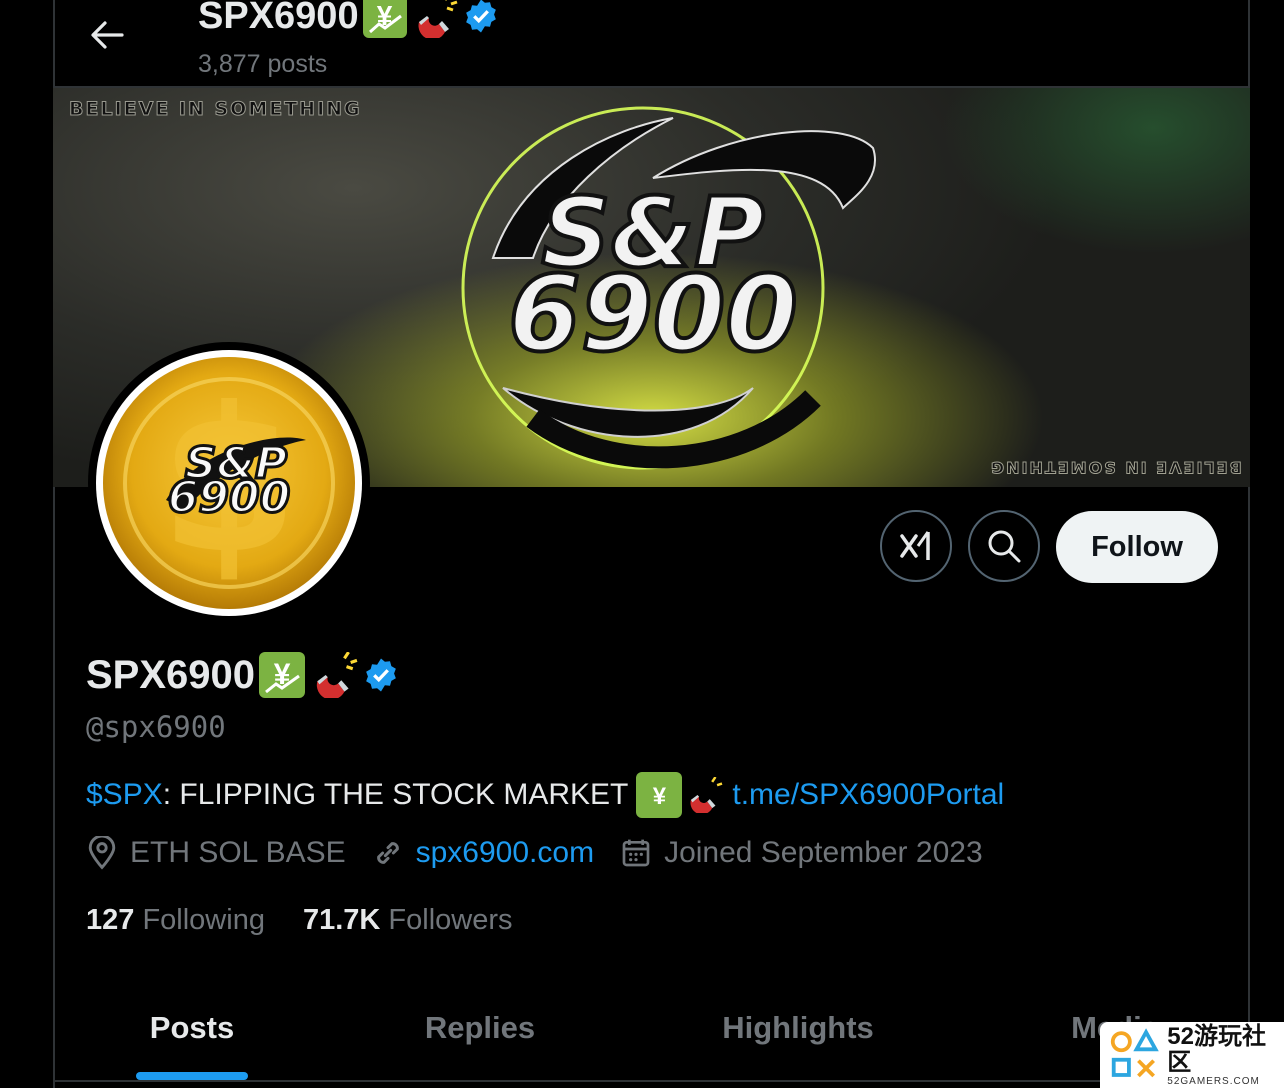 Image resolution: width=1284 pixels, height=1088 pixels. Describe the element at coordinates (798, 1028) in the screenshot. I see `tab-highlights: Highlights` at that location.